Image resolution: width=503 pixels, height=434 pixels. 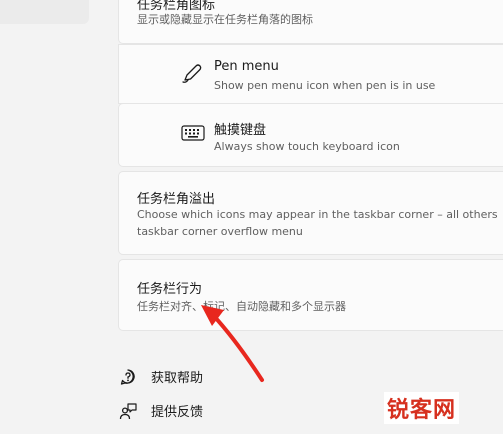 What do you see at coordinates (422, 408) in the screenshot?
I see `watermark-logo: 锐客网` at bounding box center [422, 408].